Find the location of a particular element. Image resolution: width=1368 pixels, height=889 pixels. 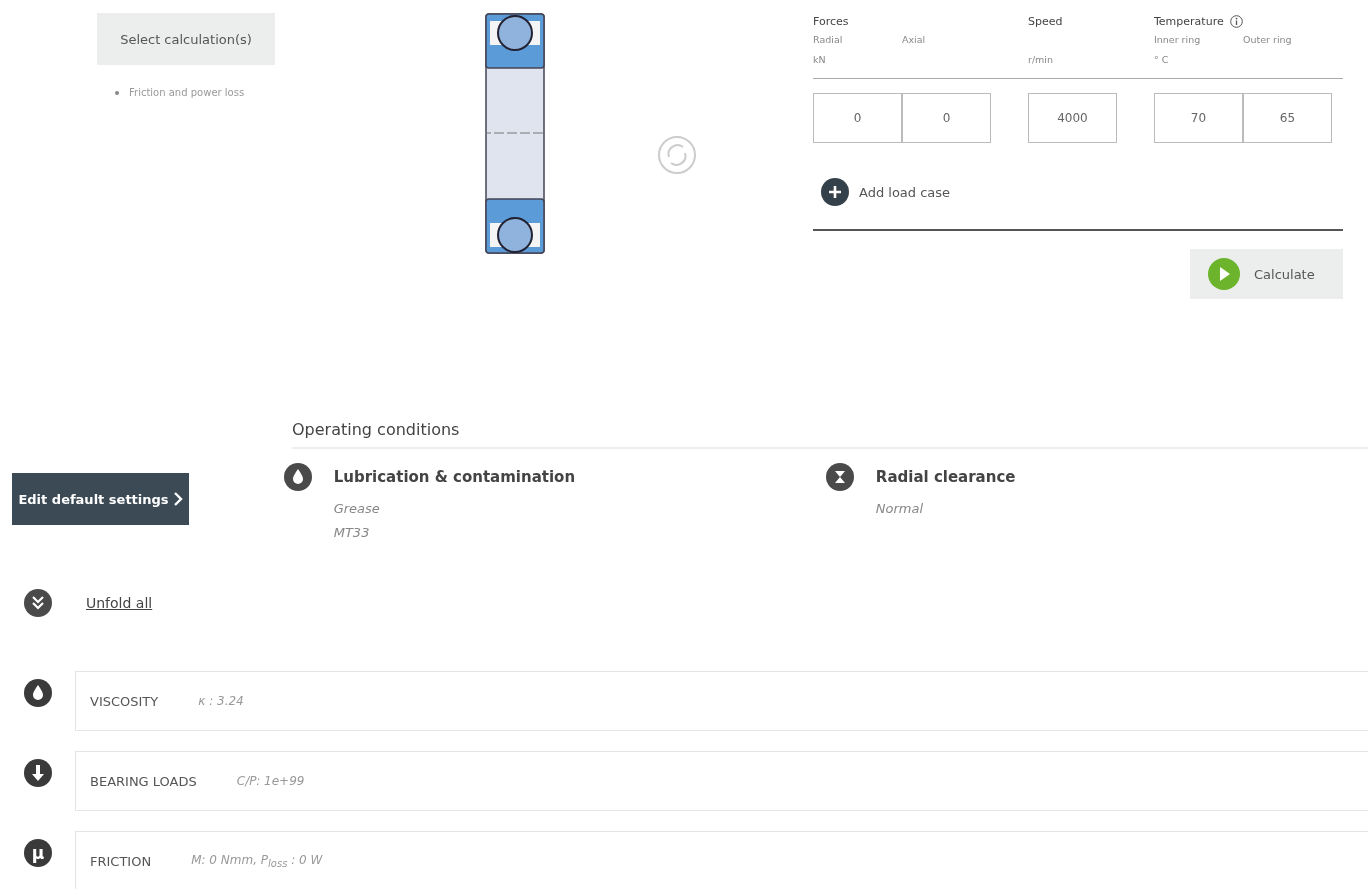

value-field: 4000 is located at coordinates (1072, 118).